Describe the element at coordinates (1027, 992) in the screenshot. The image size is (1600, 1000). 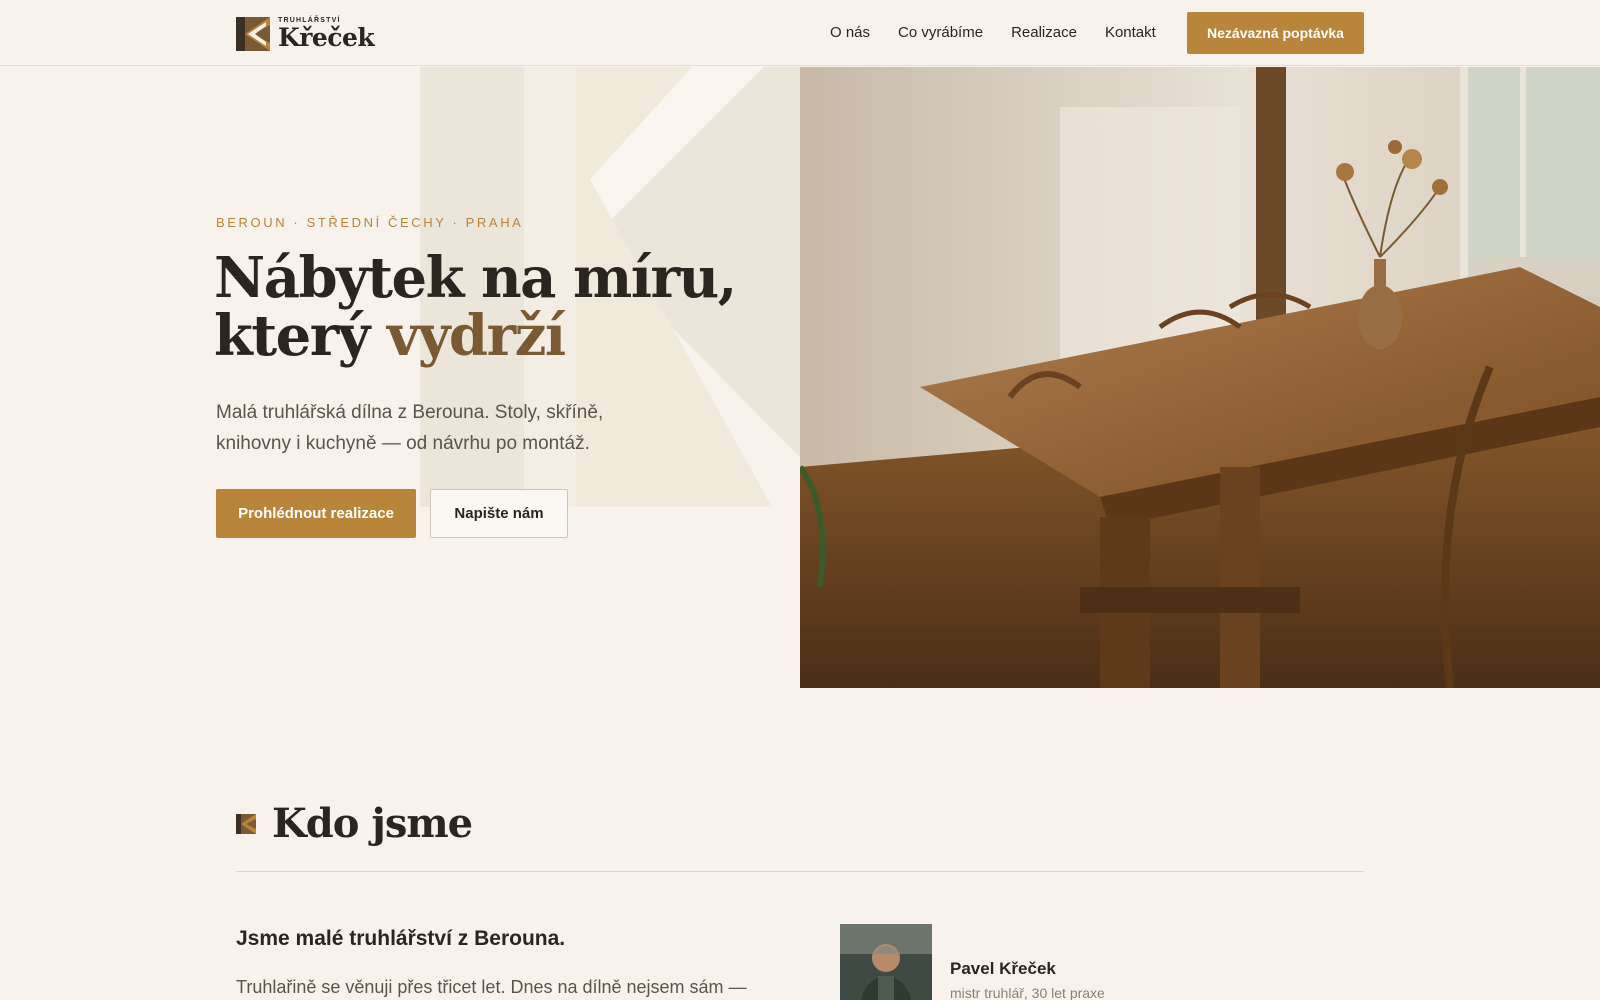
I see `owner-role: mistr truhlář, 30 let praxe` at that location.